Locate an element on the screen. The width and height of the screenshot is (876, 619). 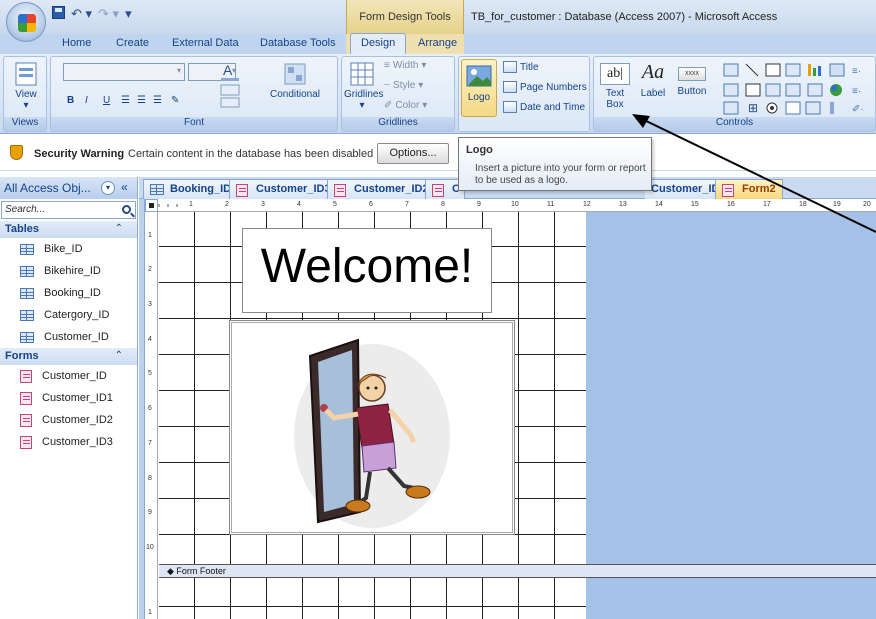
controls-gallery: ≡· ≡· ✐· ⊞ is located at coordinates (795, 88).